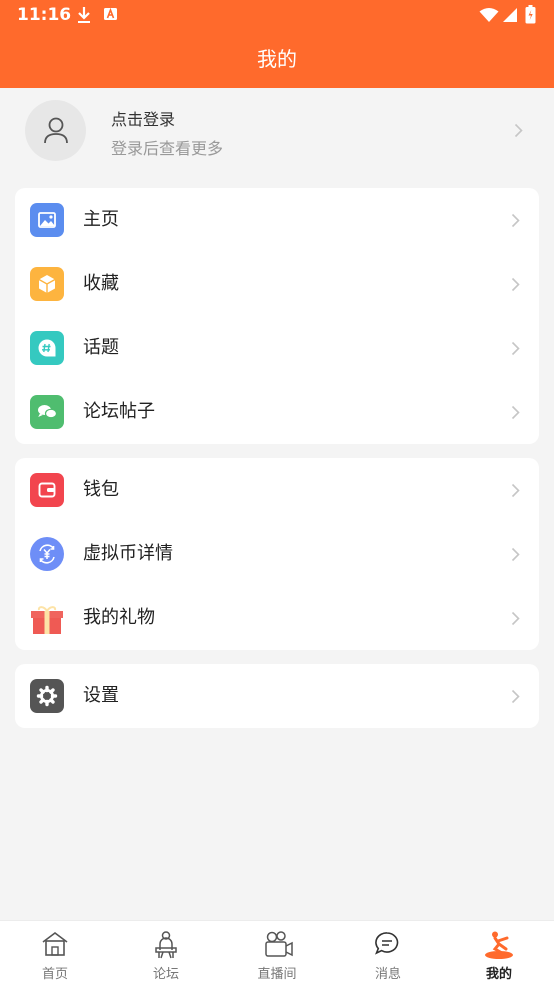 The width and height of the screenshot is (554, 984). I want to click on yuan-coin-icon, so click(47, 554).